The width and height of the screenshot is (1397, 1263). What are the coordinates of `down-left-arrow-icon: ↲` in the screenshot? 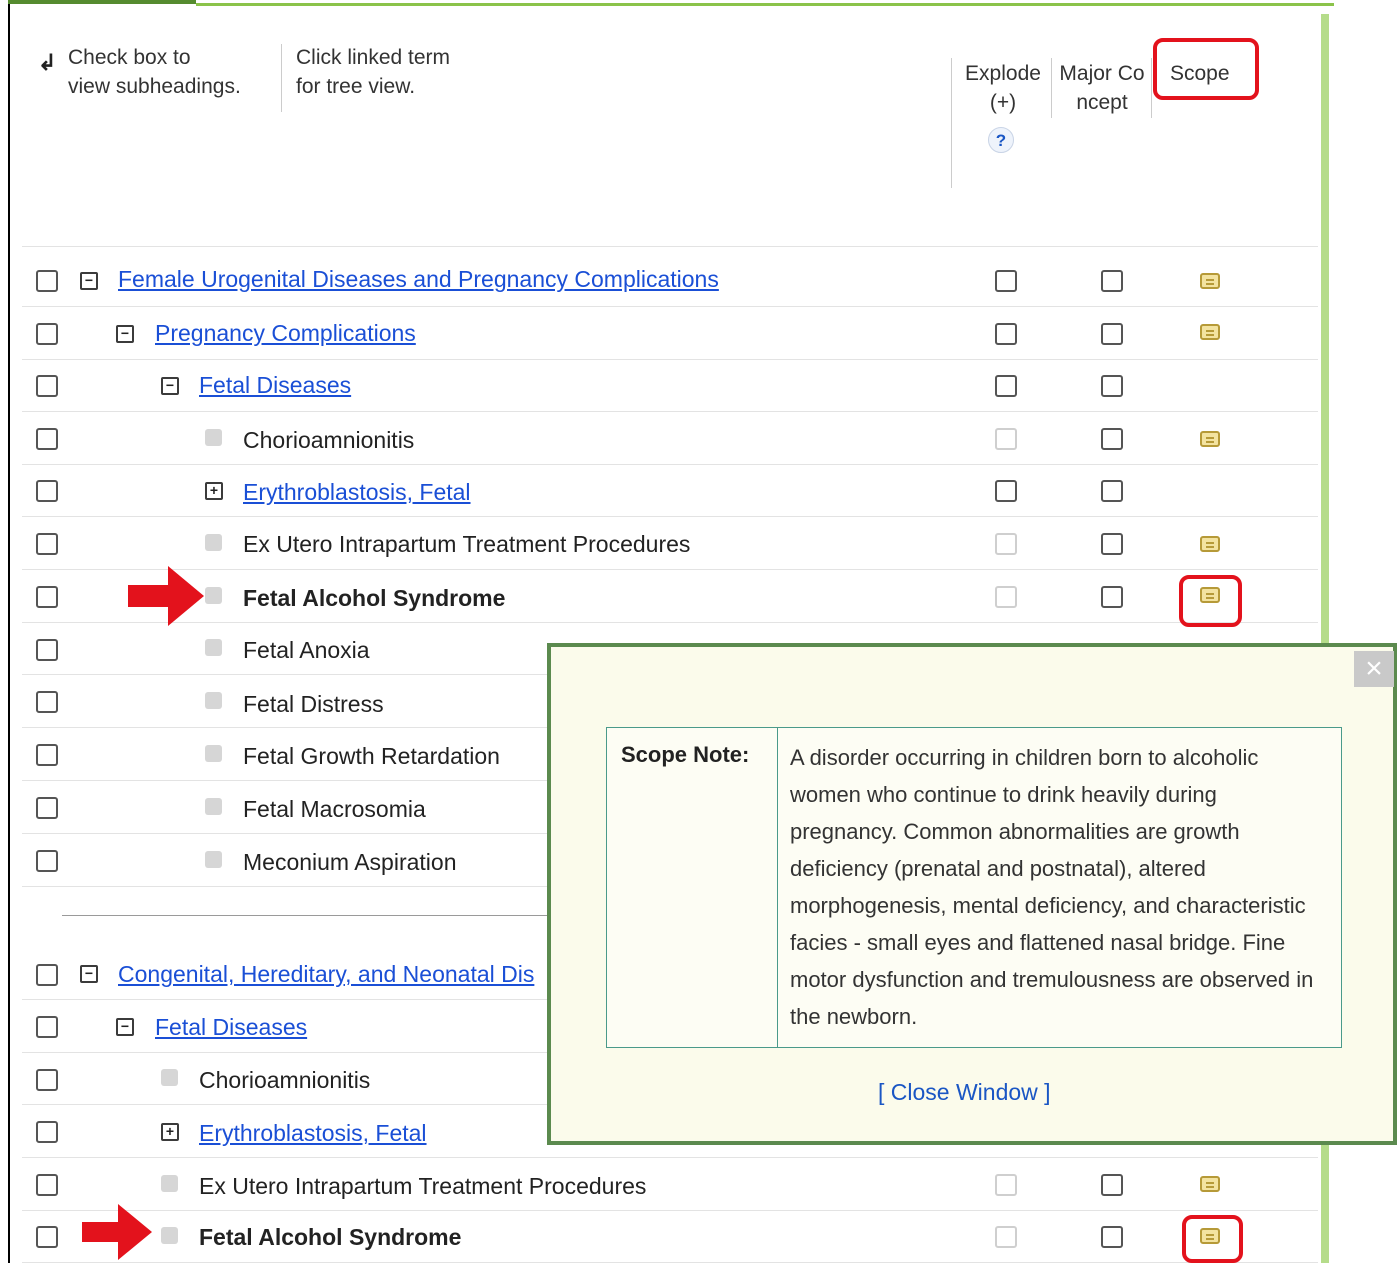 It's located at (47, 62).